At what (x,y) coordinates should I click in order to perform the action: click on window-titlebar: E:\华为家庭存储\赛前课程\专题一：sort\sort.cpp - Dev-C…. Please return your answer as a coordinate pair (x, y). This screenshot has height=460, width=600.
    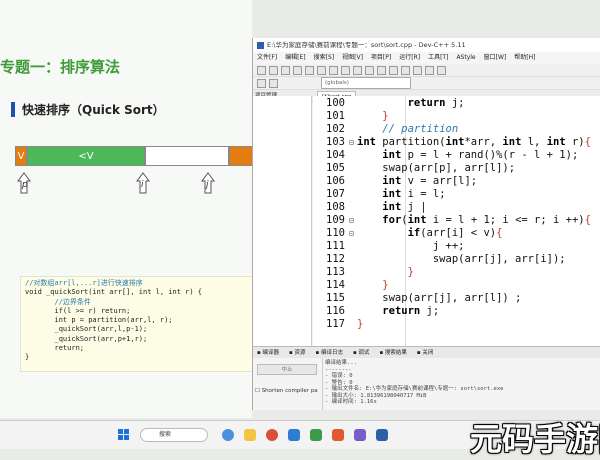
    Looking at the image, I should click on (426, 45).